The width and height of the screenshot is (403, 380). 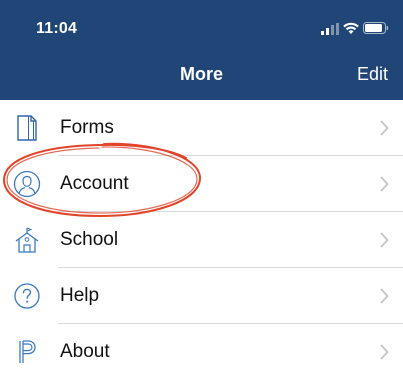 I want to click on signal-icon, so click(x=330, y=29).